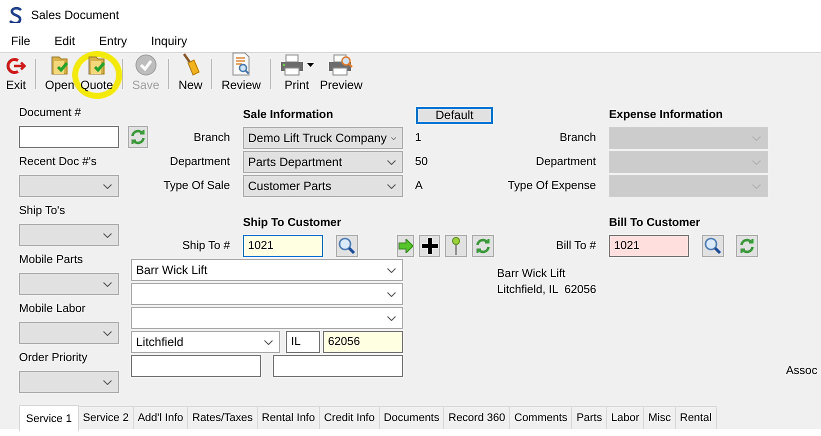  I want to click on menu-item: File, so click(21, 41).